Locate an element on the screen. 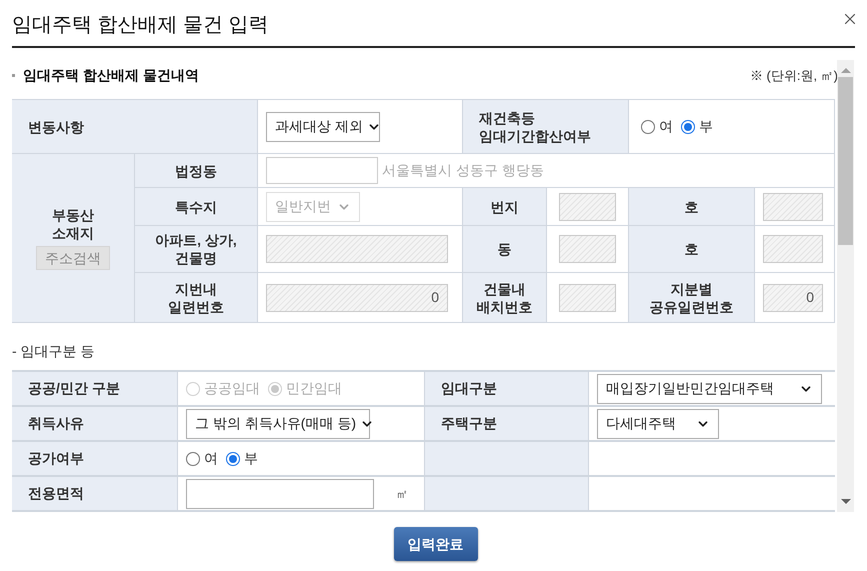  scrollbar is located at coordinates (845, 286).